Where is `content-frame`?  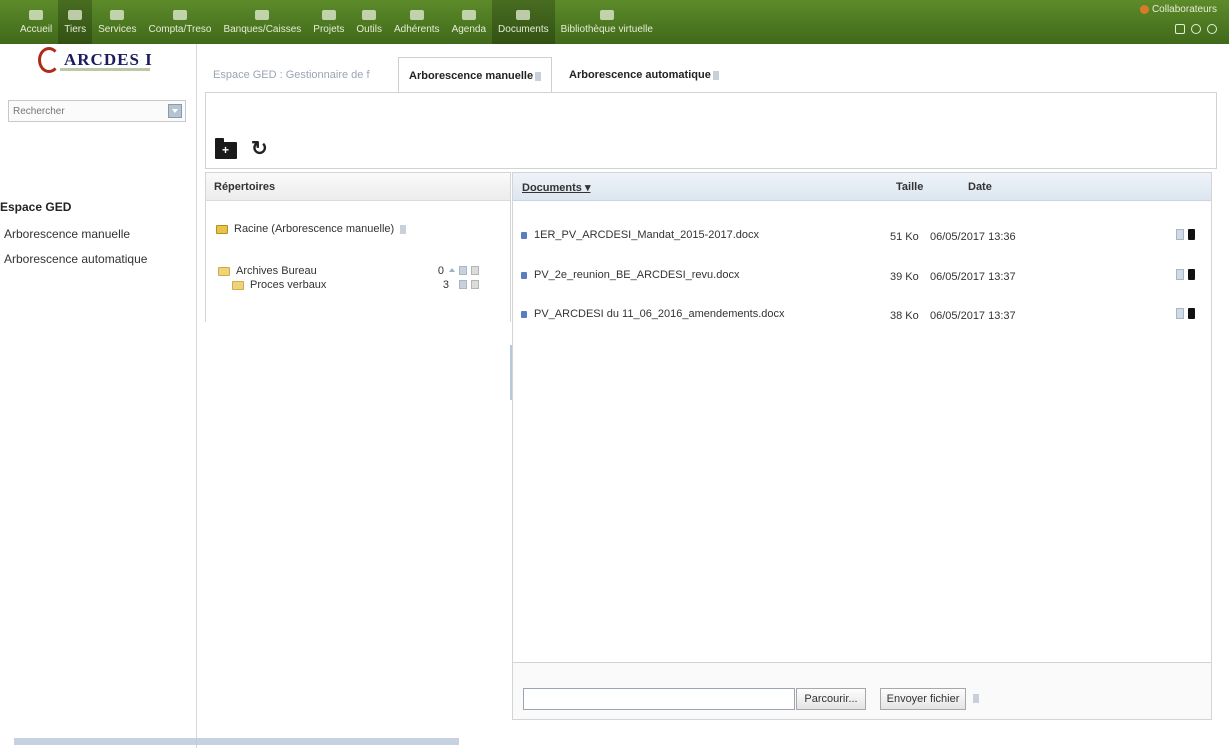
content-frame is located at coordinates (711, 112).